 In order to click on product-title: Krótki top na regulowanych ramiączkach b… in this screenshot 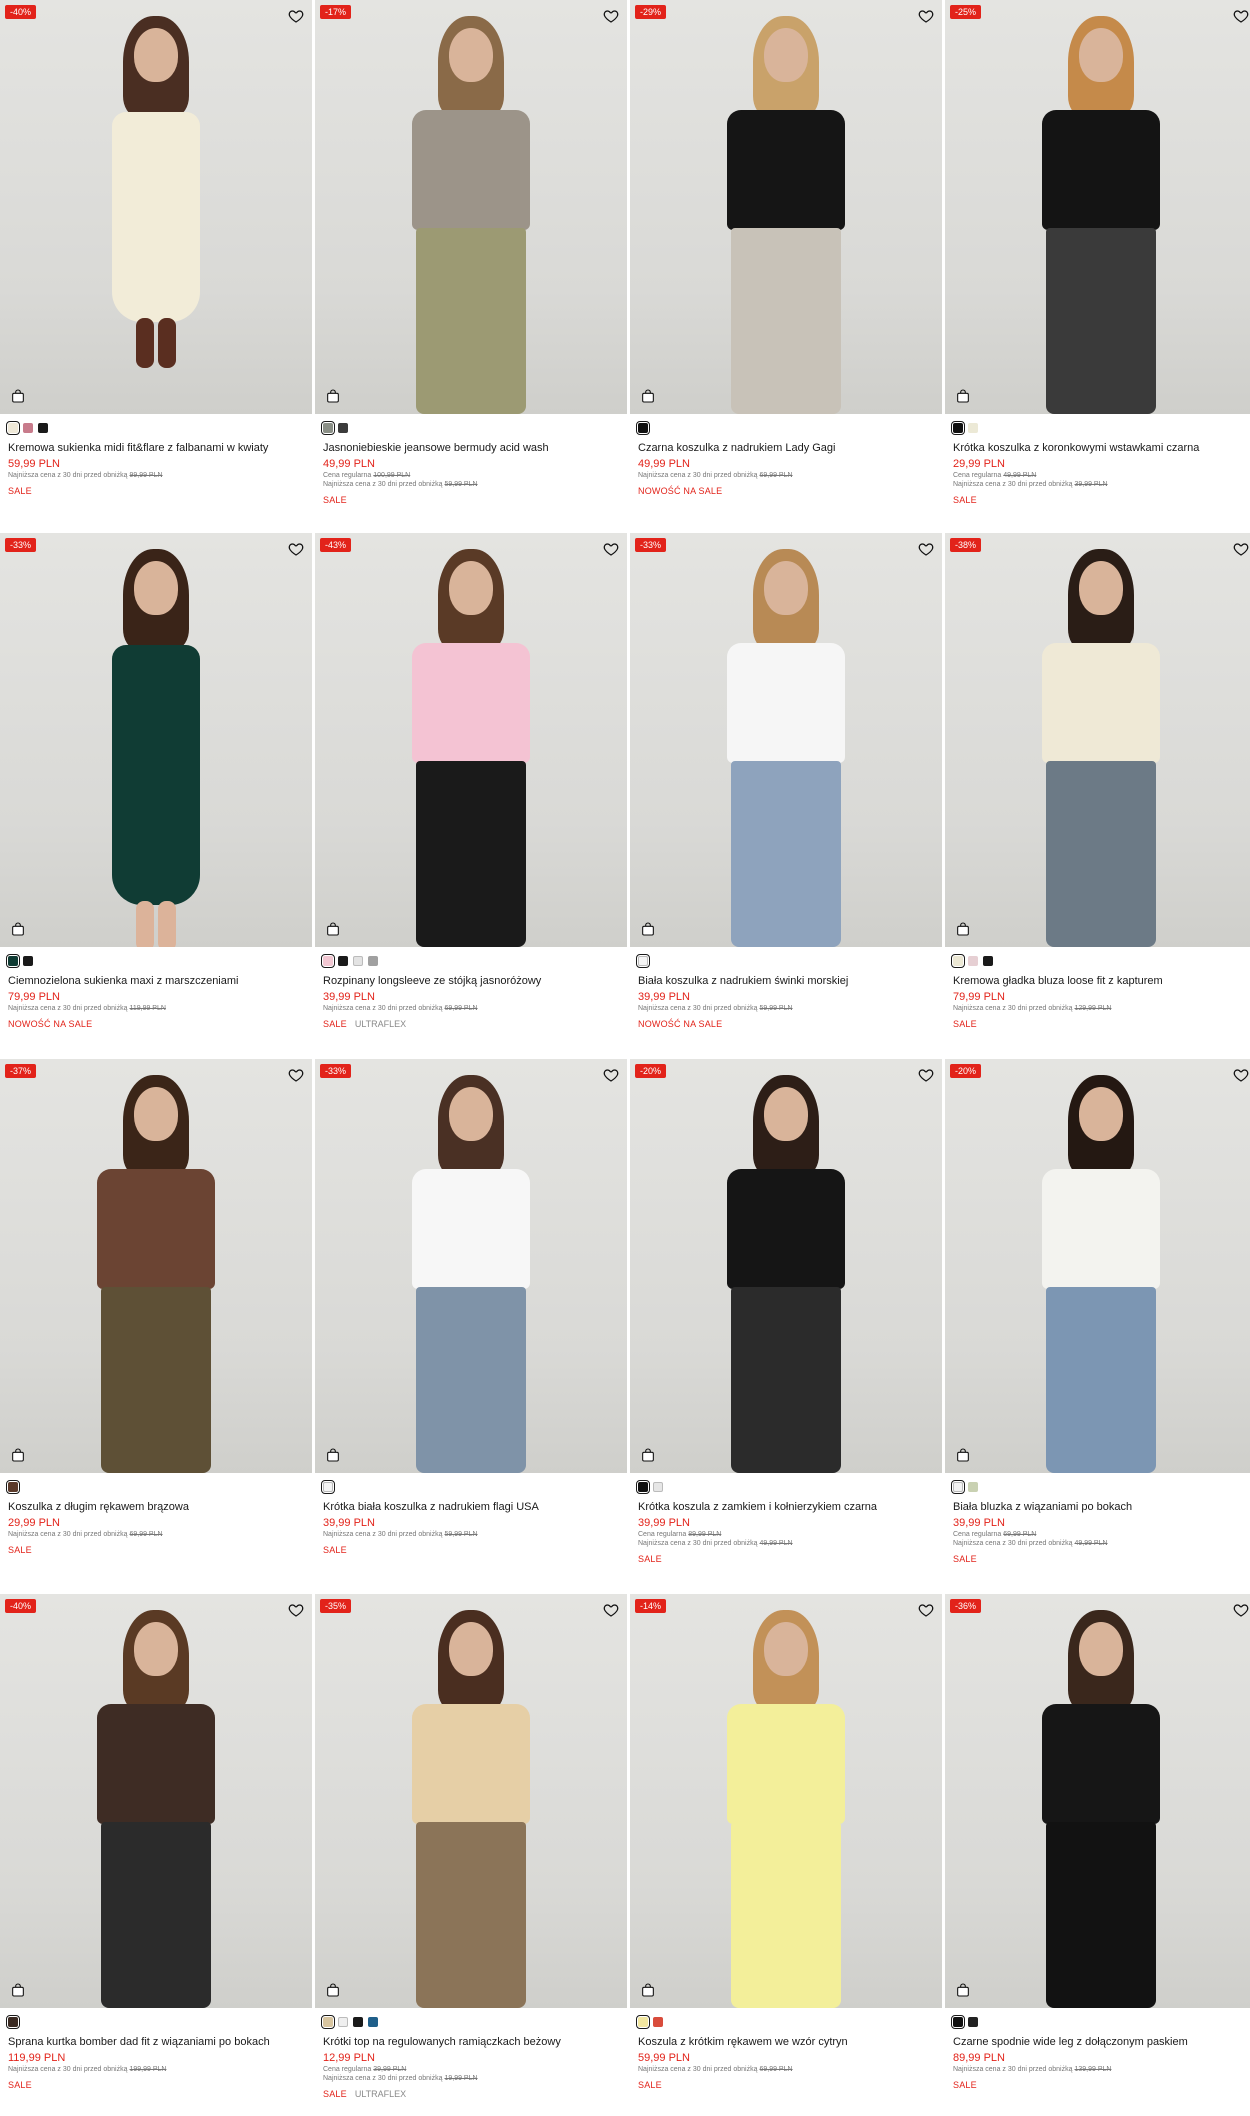, I will do `click(471, 2042)`.